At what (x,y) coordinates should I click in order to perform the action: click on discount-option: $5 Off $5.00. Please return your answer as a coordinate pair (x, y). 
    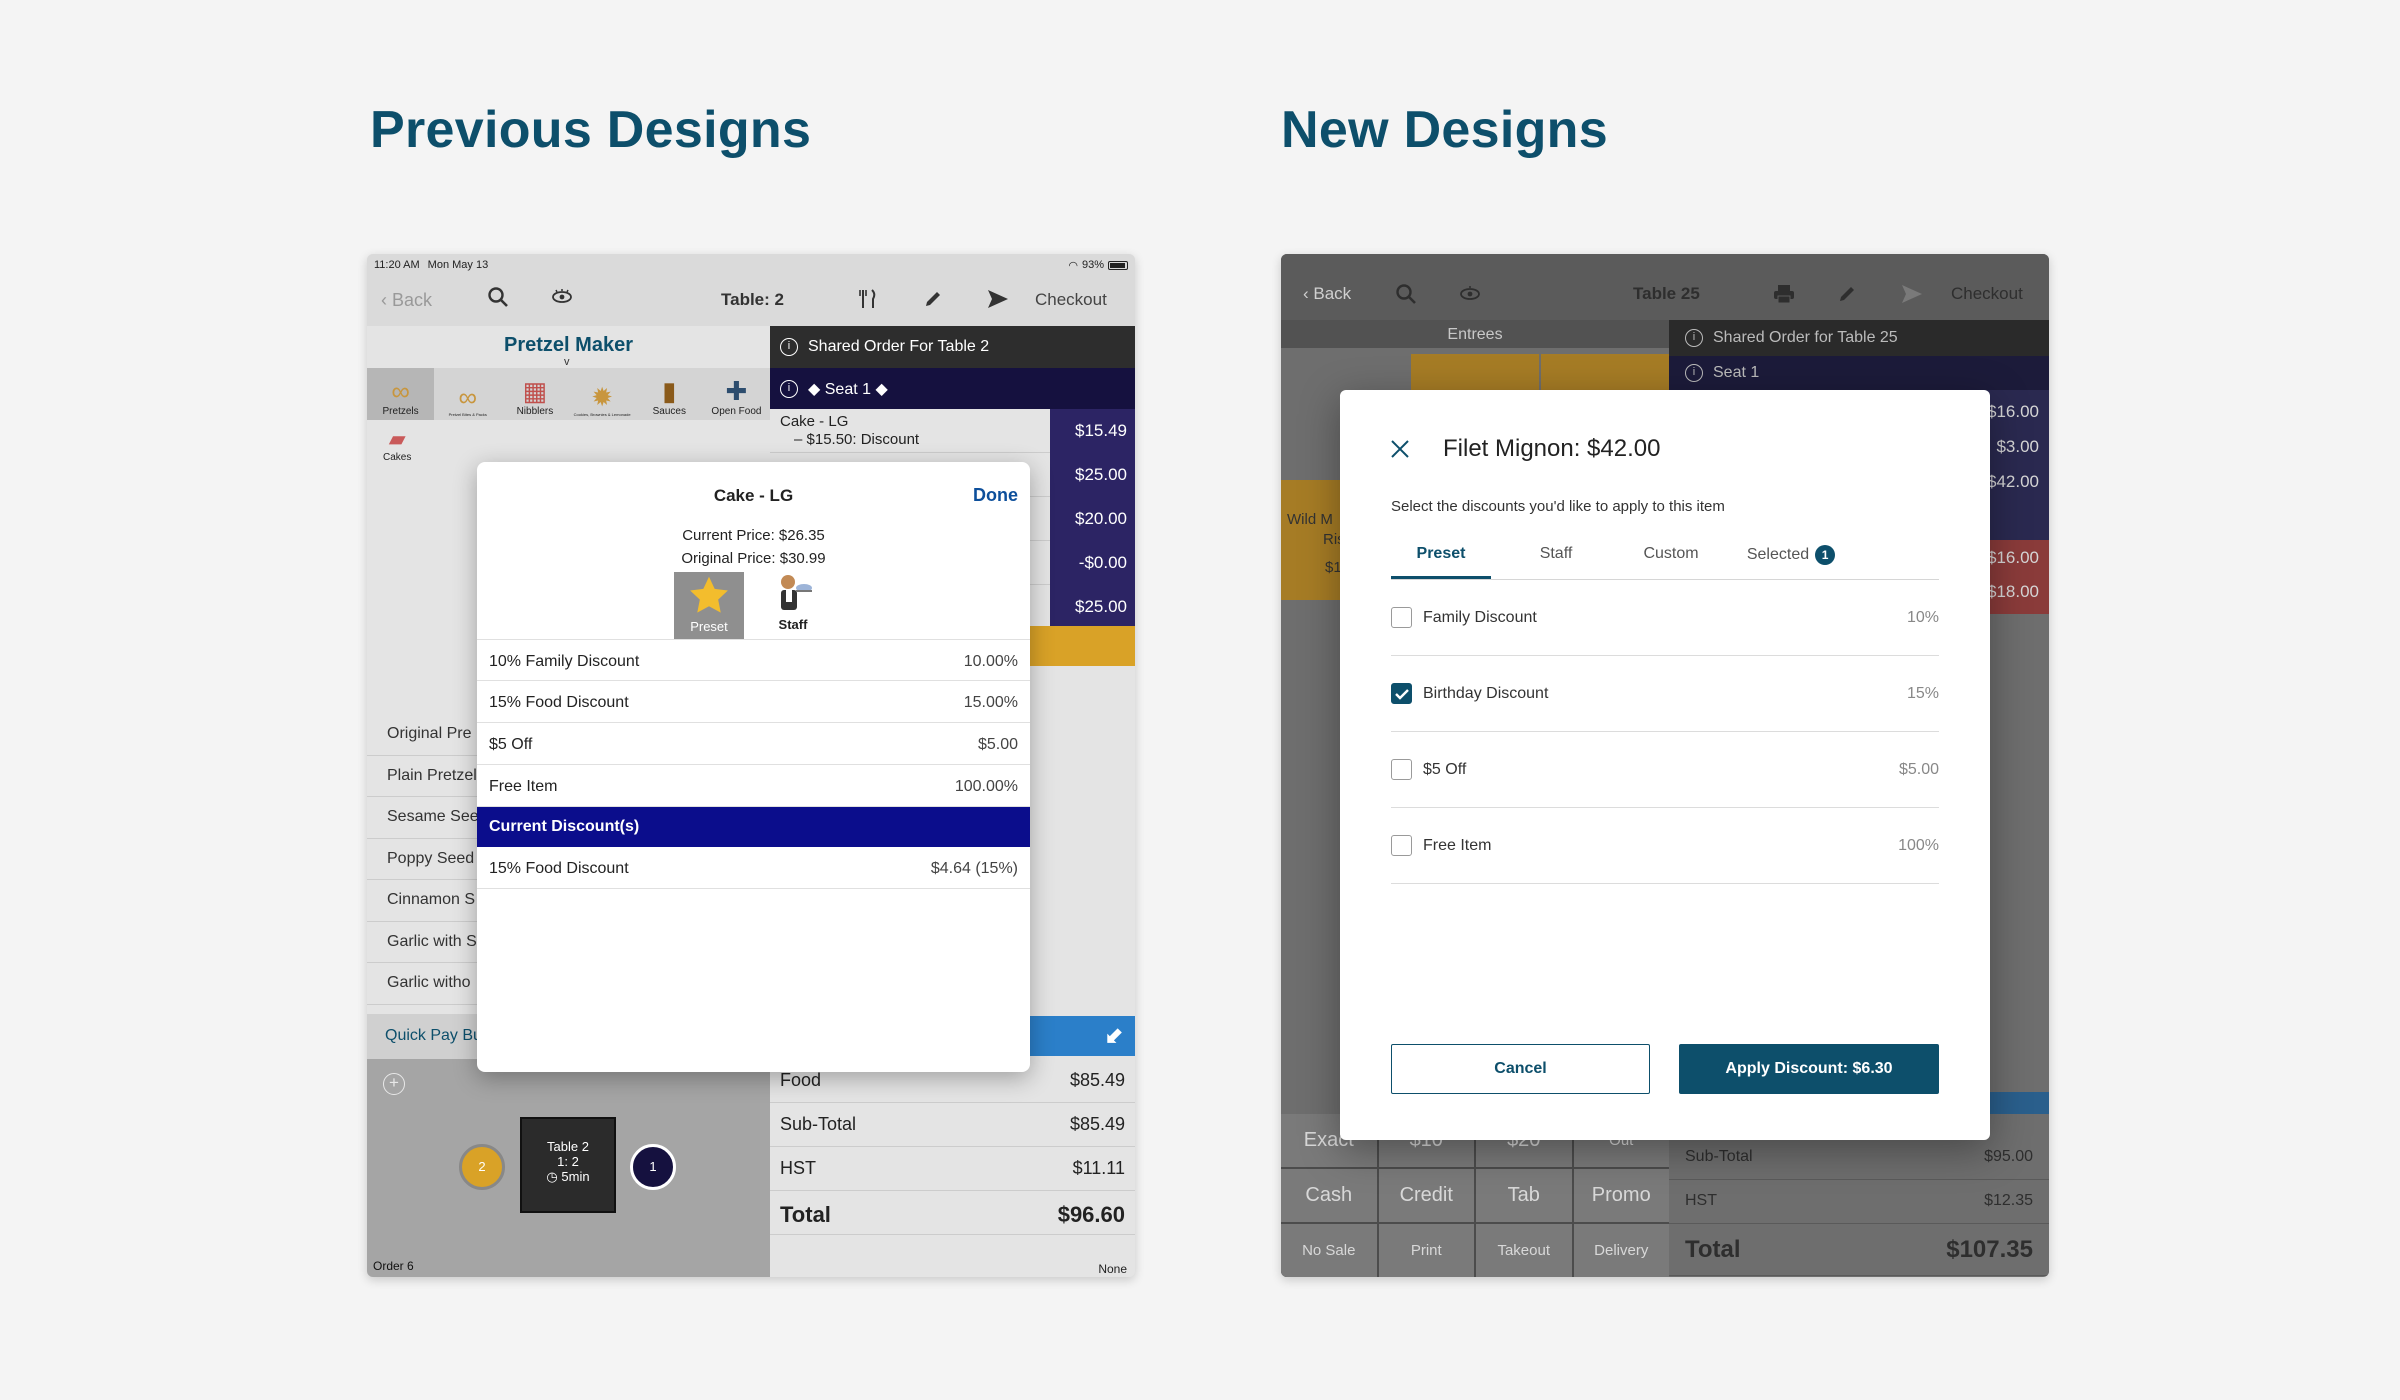
    Looking at the image, I should click on (1665, 770).